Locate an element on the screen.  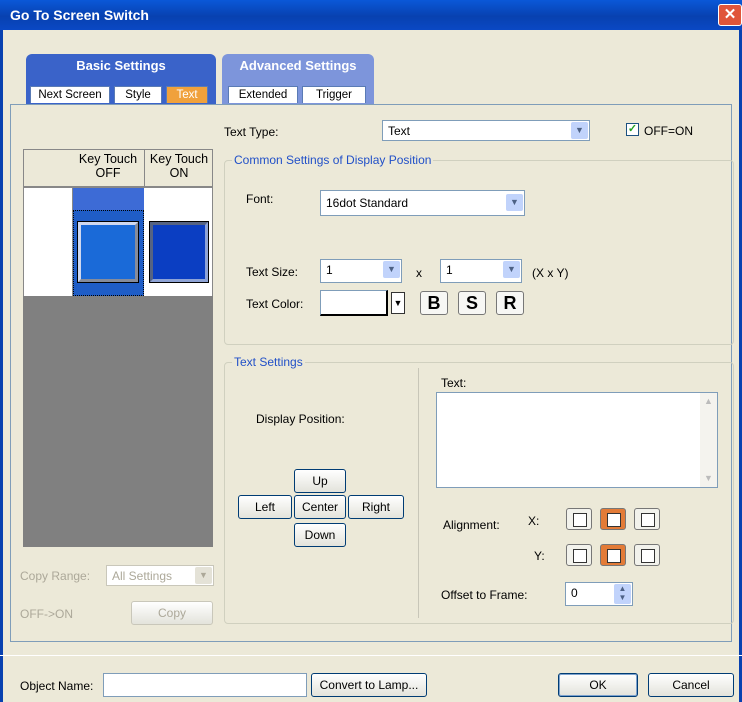
tab-group-advanced-label: Advanced Settings is located at coordinates (298, 65).